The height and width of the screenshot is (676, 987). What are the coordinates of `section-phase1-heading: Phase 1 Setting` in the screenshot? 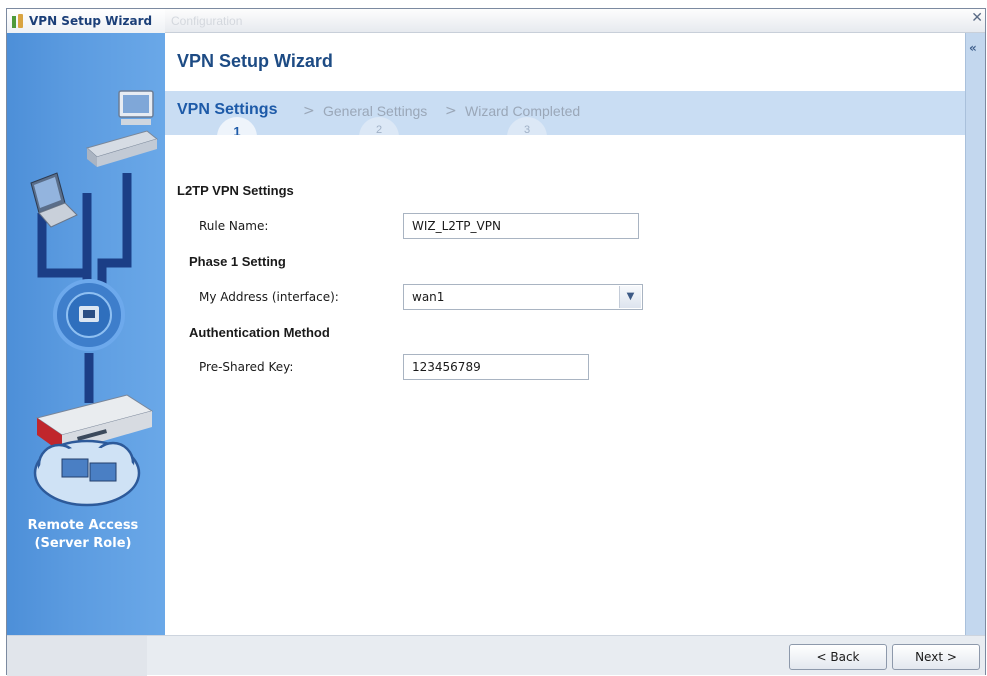 It's located at (237, 261).